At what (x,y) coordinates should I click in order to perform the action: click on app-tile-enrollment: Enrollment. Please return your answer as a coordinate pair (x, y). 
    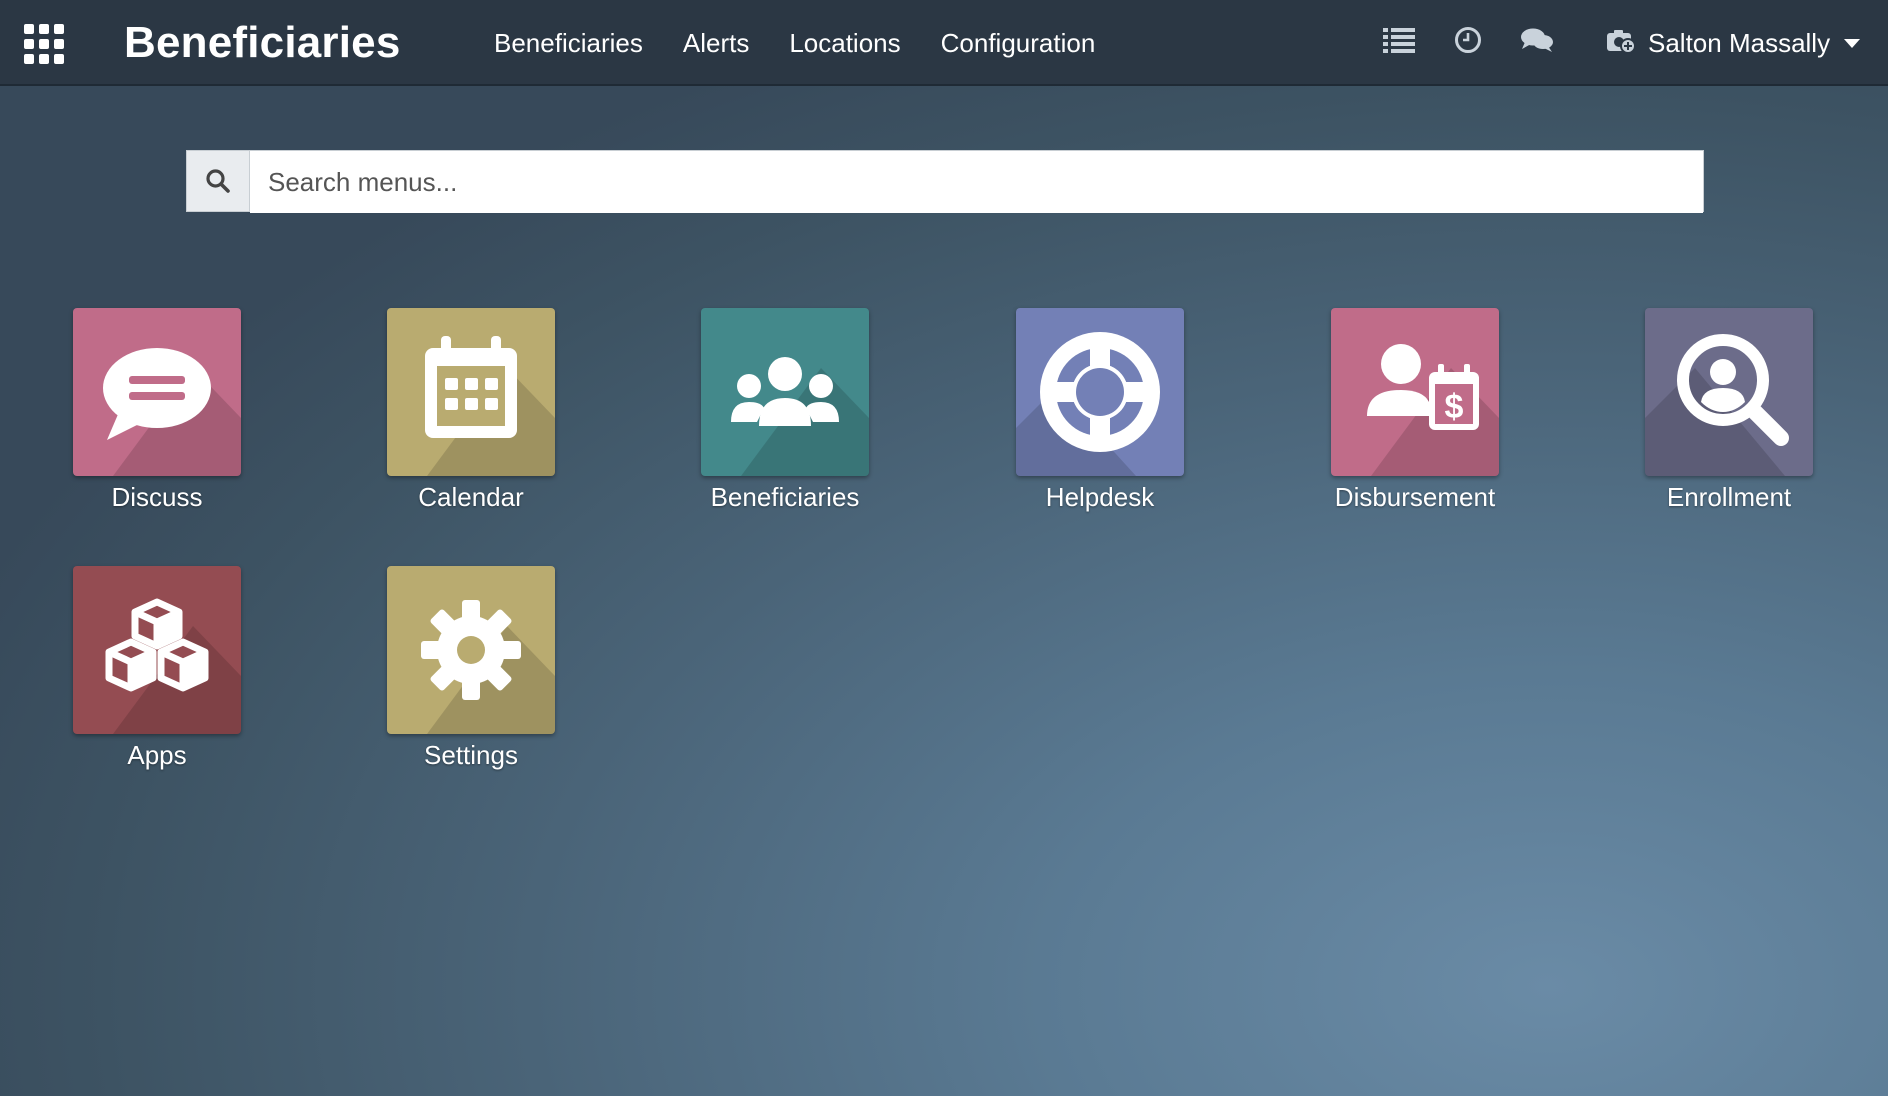
    Looking at the image, I should click on (1729, 418).